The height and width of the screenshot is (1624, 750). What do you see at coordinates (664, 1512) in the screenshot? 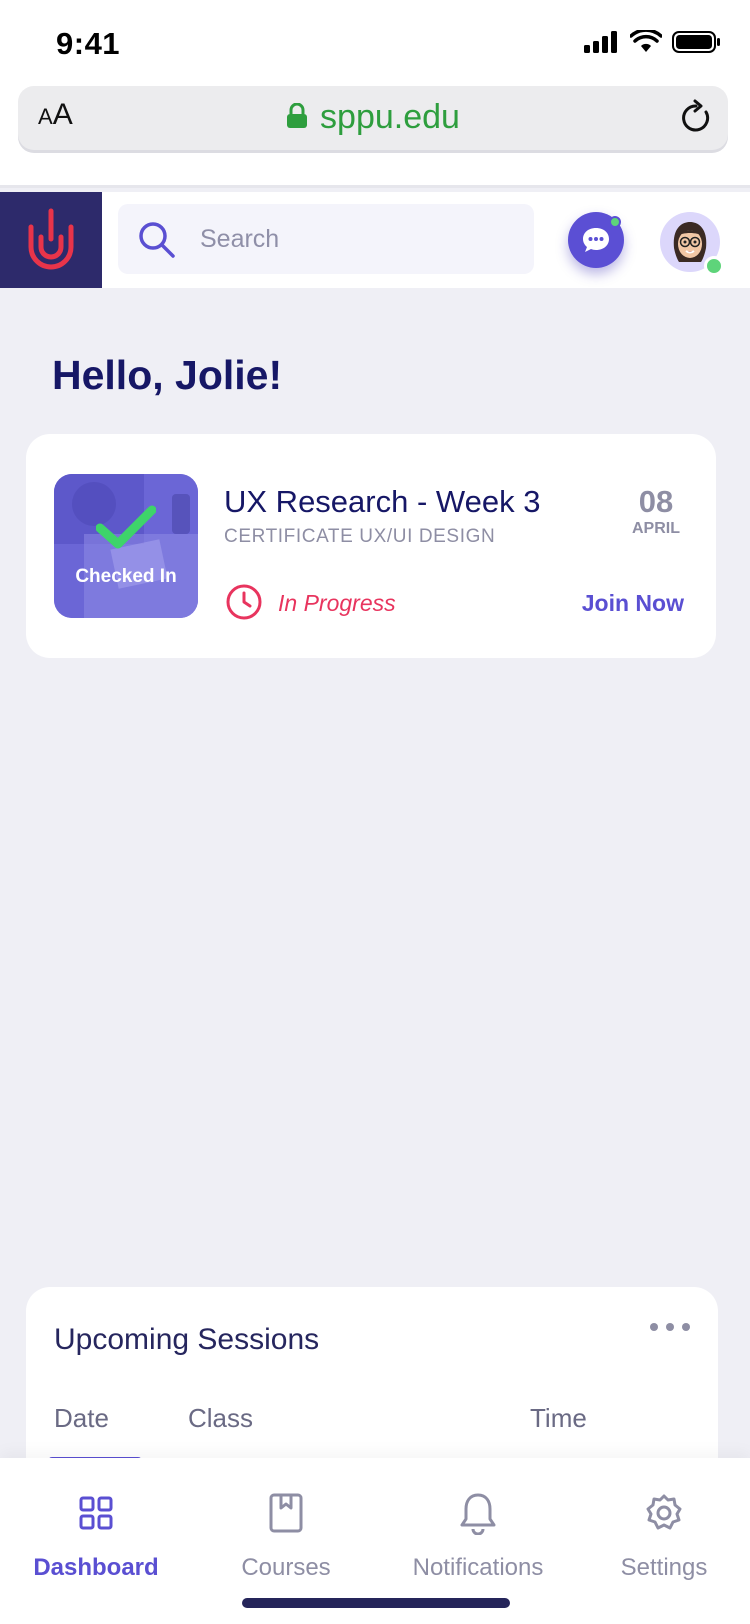
I see `gear-icon` at bounding box center [664, 1512].